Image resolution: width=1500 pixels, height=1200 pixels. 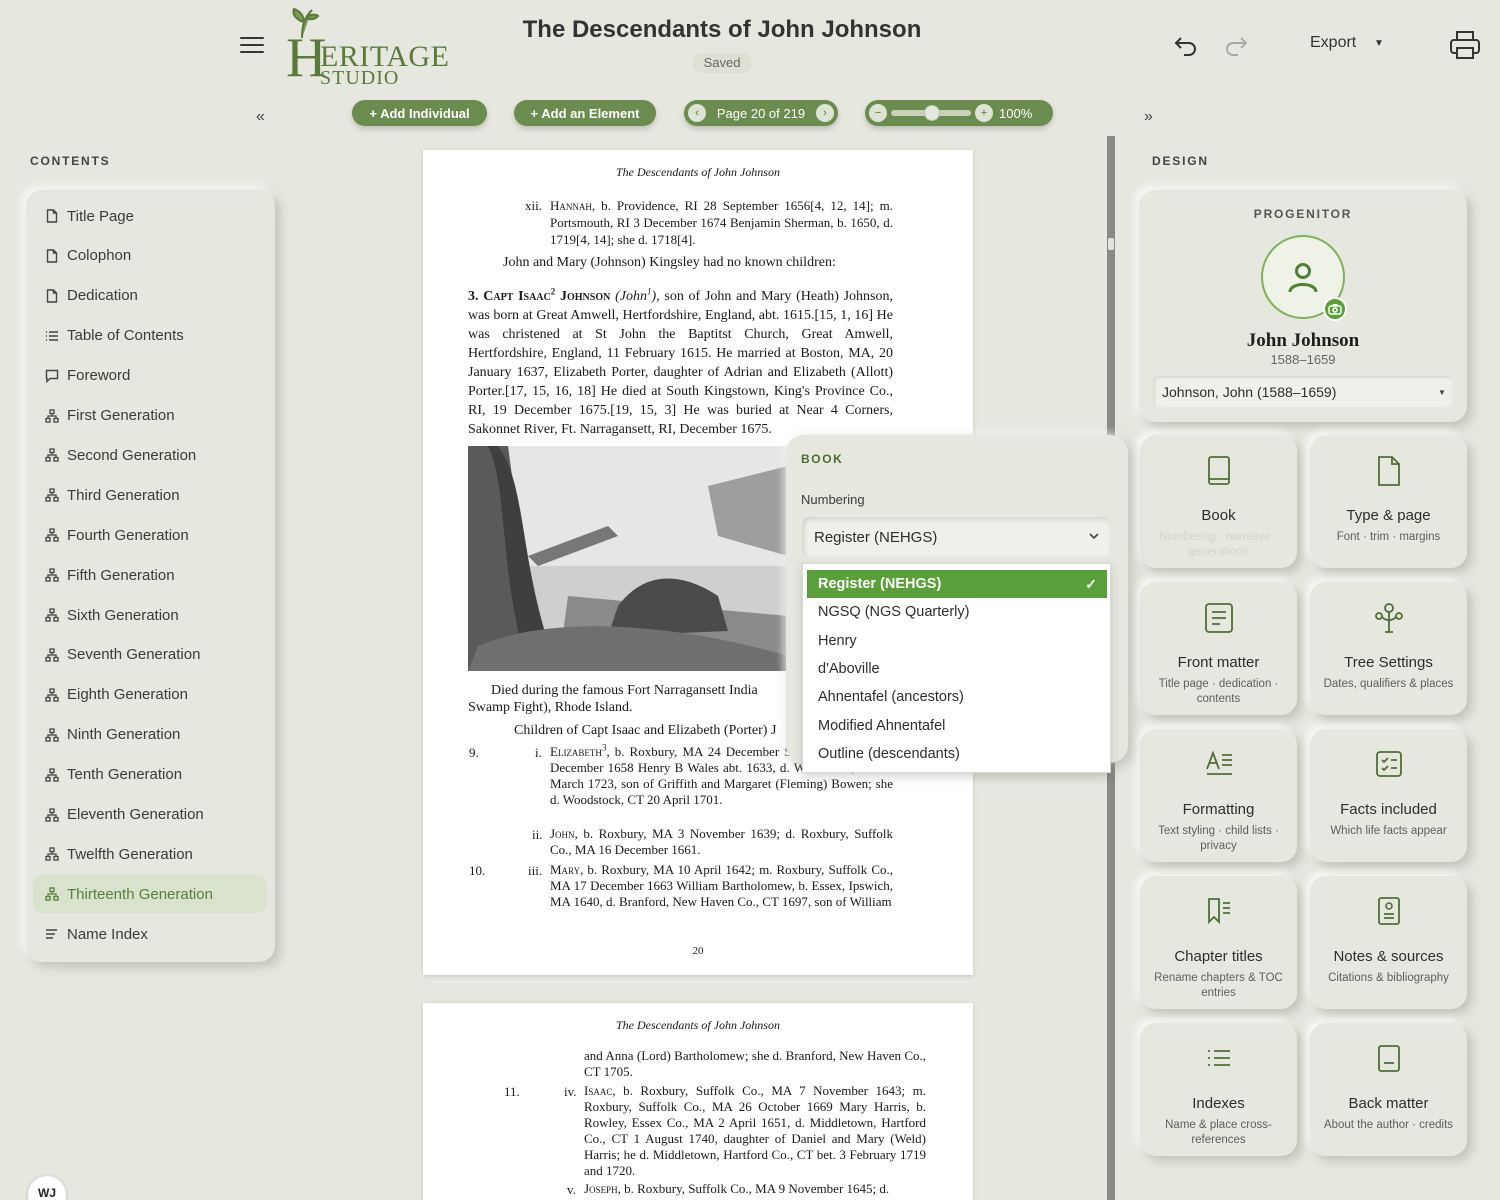 I want to click on child-number: iv., so click(x=570, y=1091).